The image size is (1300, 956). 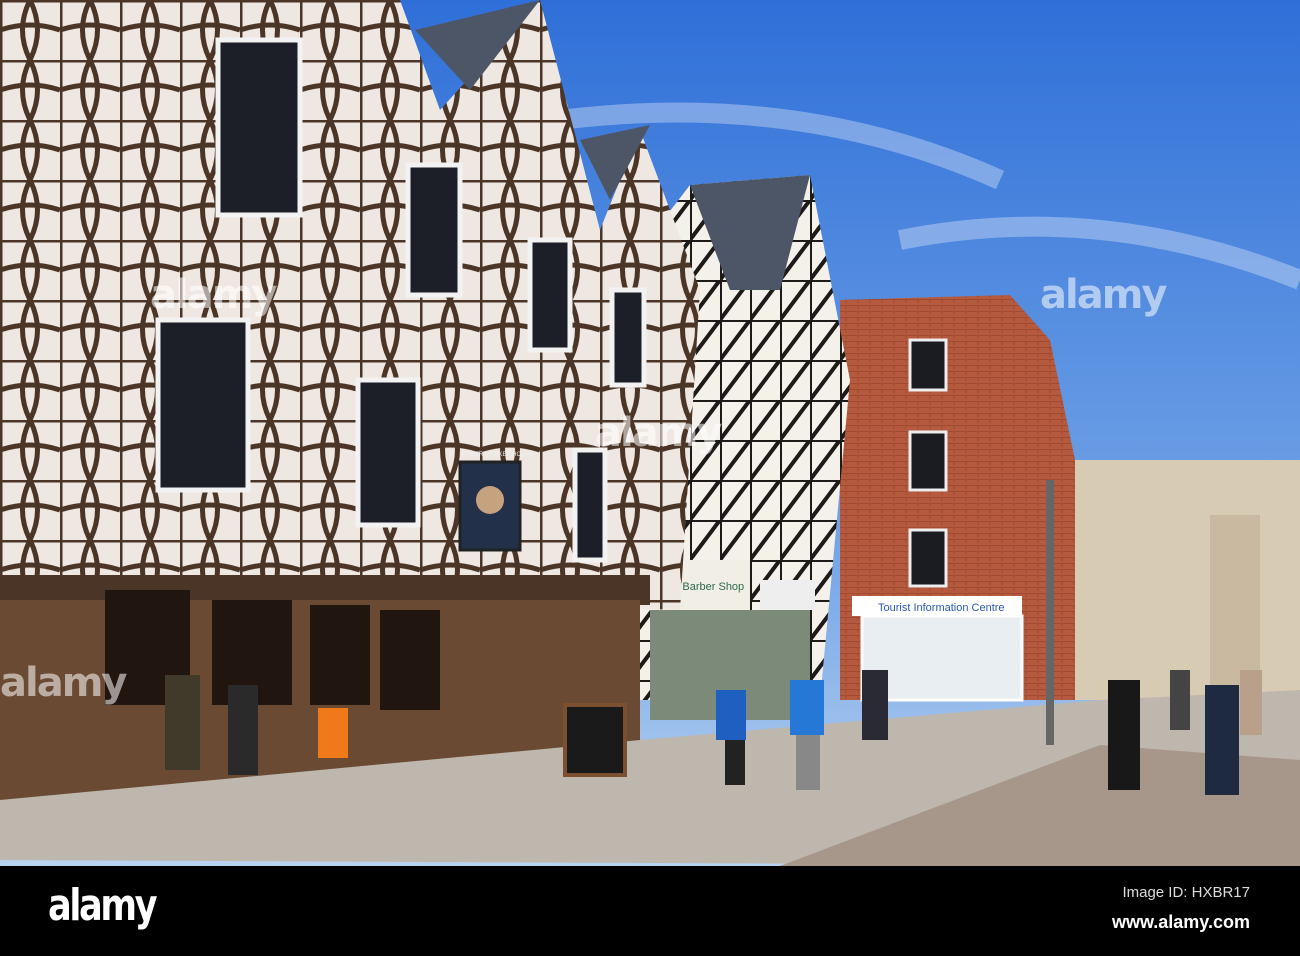 I want to click on lamp-post, so click(x=1050, y=612).